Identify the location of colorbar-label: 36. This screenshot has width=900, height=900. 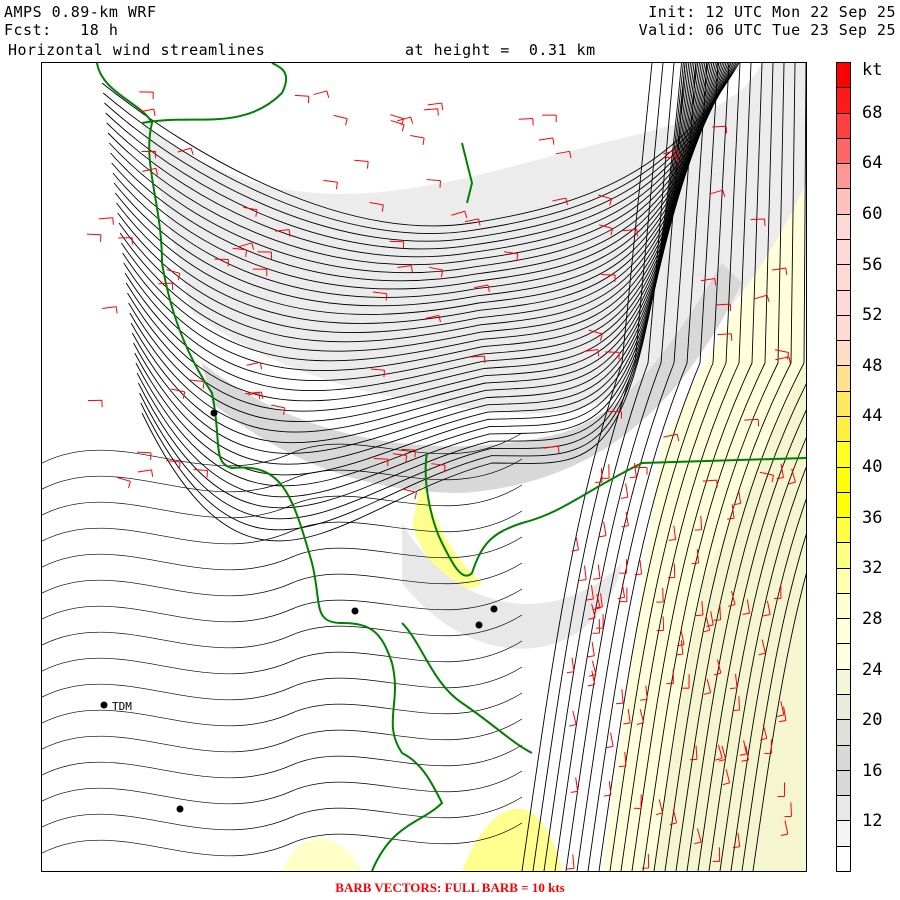
(872, 517).